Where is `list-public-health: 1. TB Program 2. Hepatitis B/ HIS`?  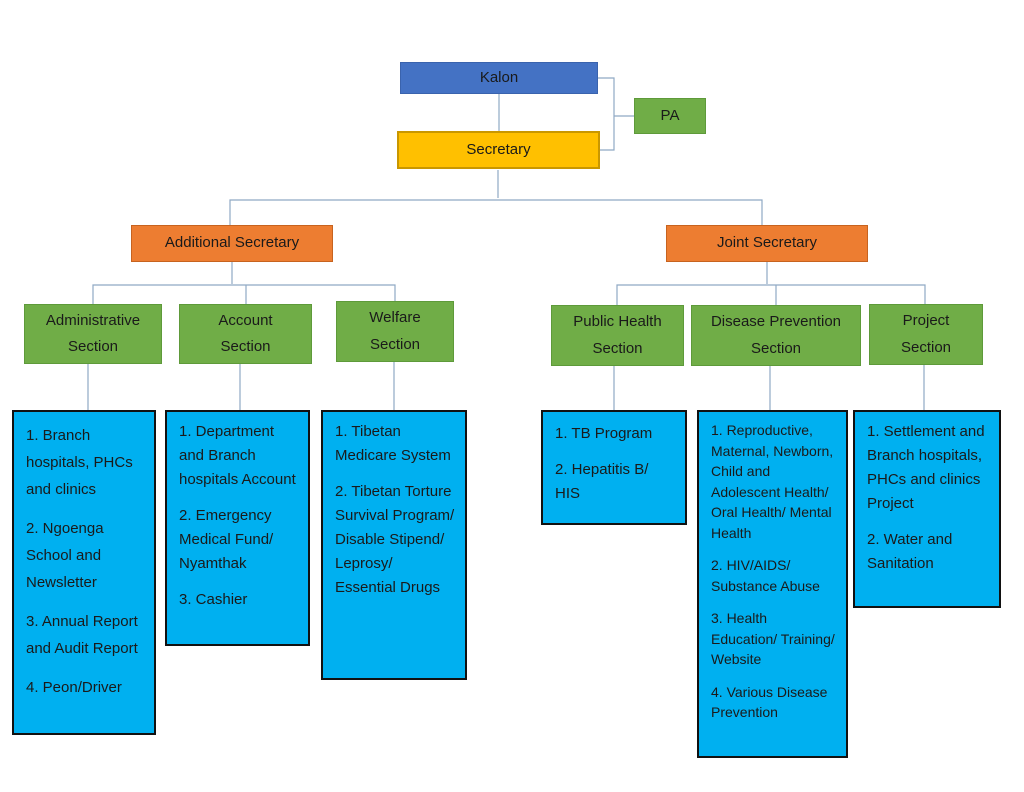
list-public-health: 1. TB Program 2. Hepatitis B/ HIS is located at coordinates (614, 467).